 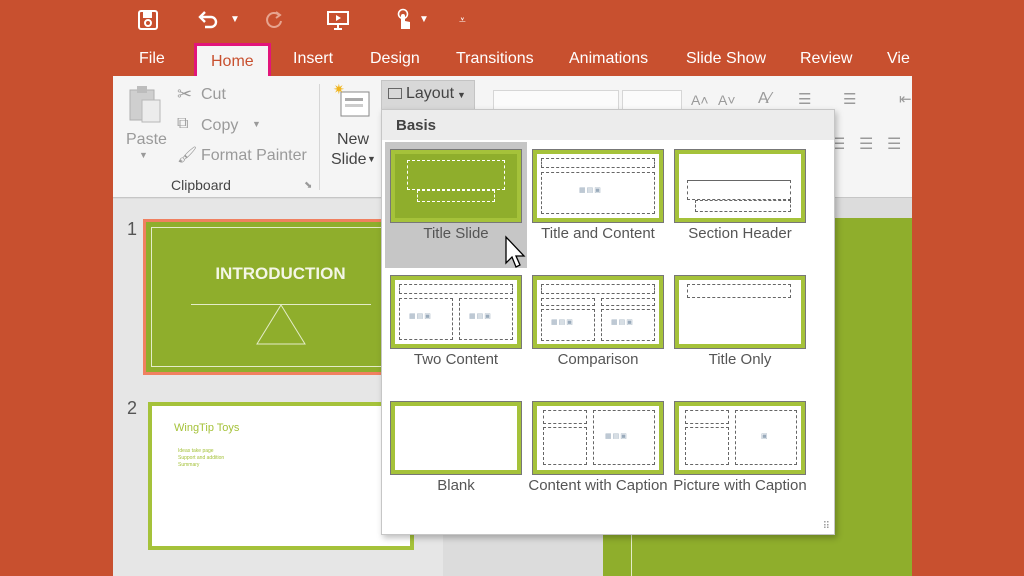 What do you see at coordinates (866, 144) in the screenshot?
I see `align-right-icon: ☰` at bounding box center [866, 144].